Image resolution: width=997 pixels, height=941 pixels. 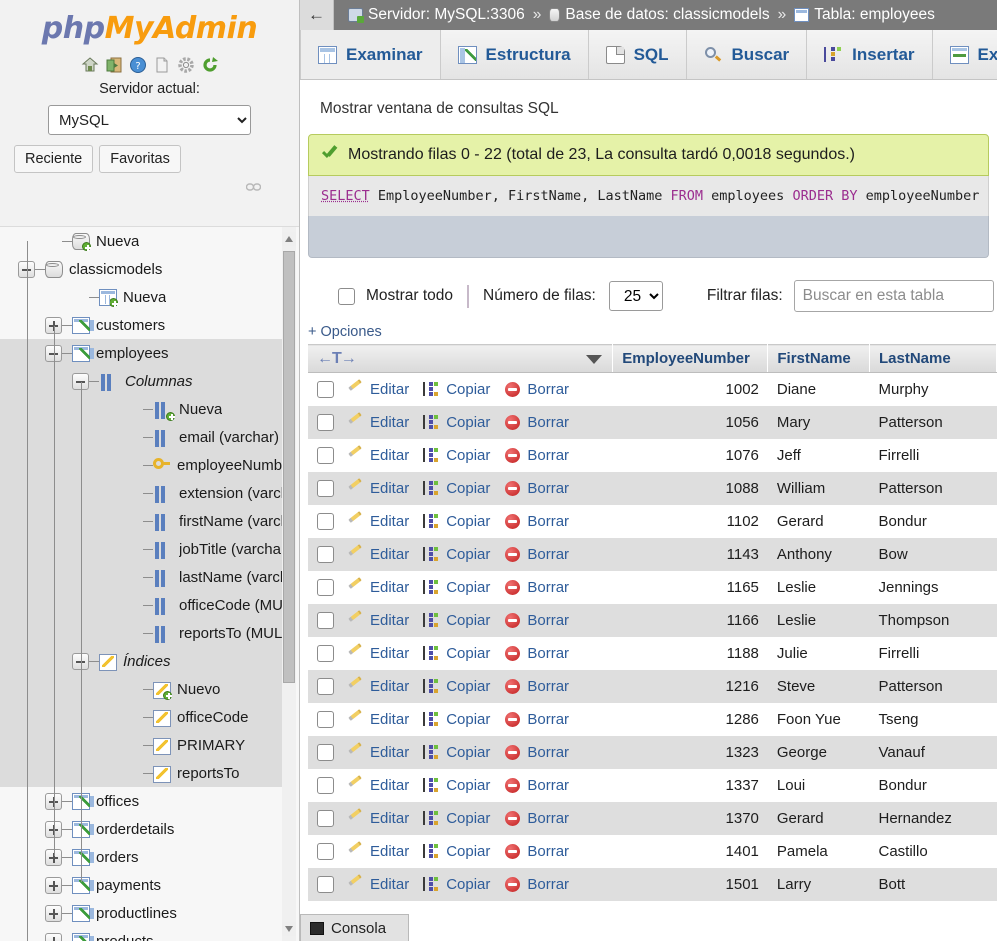 I want to click on table-row: Editar Copiar Borrar 1370 Gerard Hernandez, so click(x=652, y=818).